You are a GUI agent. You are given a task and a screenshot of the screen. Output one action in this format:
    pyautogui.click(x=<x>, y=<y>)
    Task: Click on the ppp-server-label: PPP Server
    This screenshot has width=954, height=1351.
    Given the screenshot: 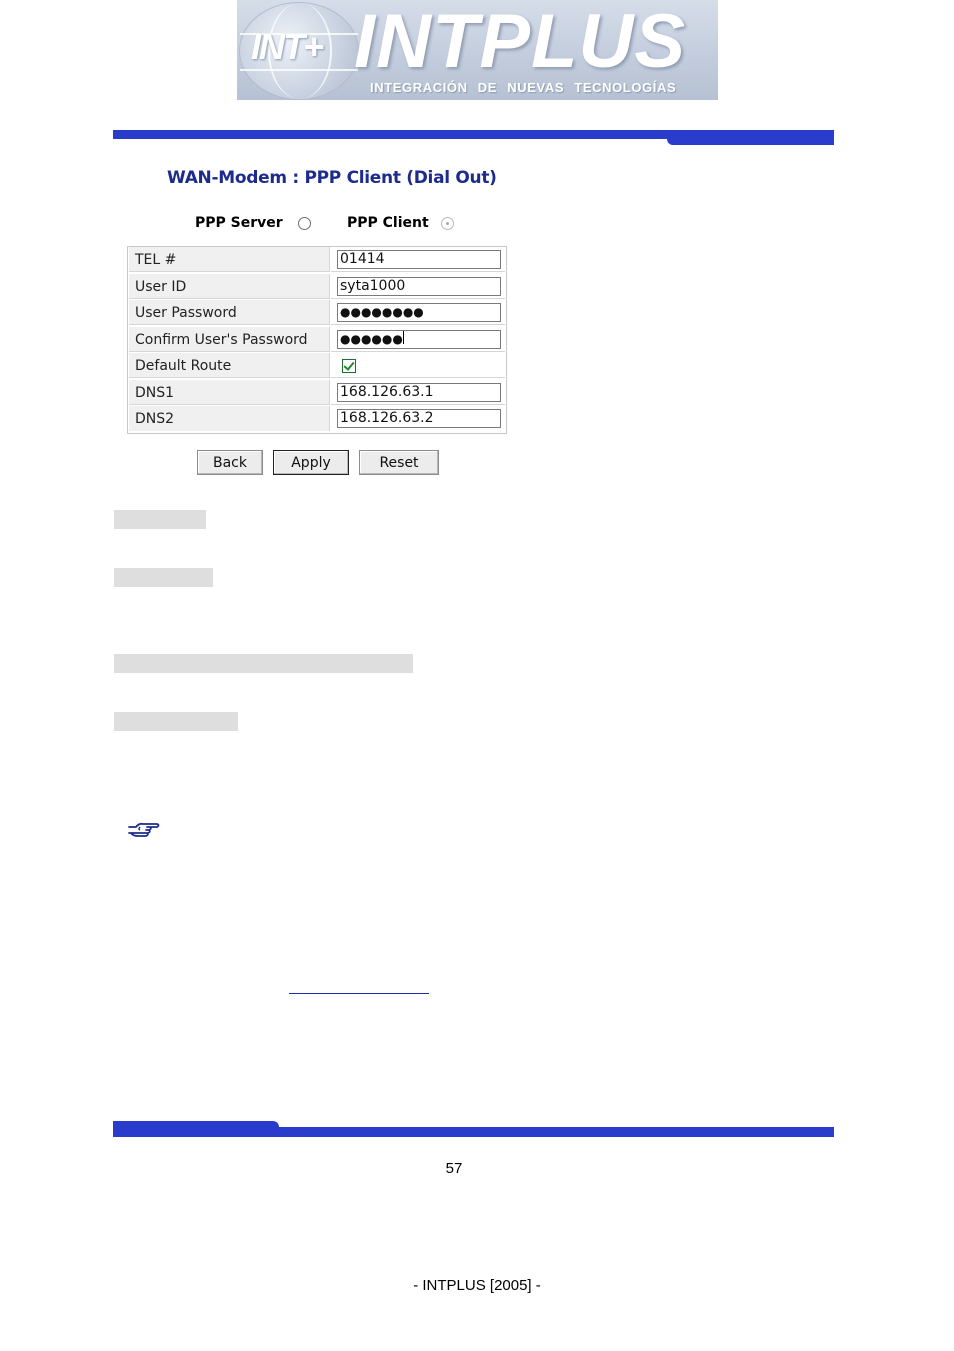 What is the action you would take?
    pyautogui.click(x=239, y=223)
    